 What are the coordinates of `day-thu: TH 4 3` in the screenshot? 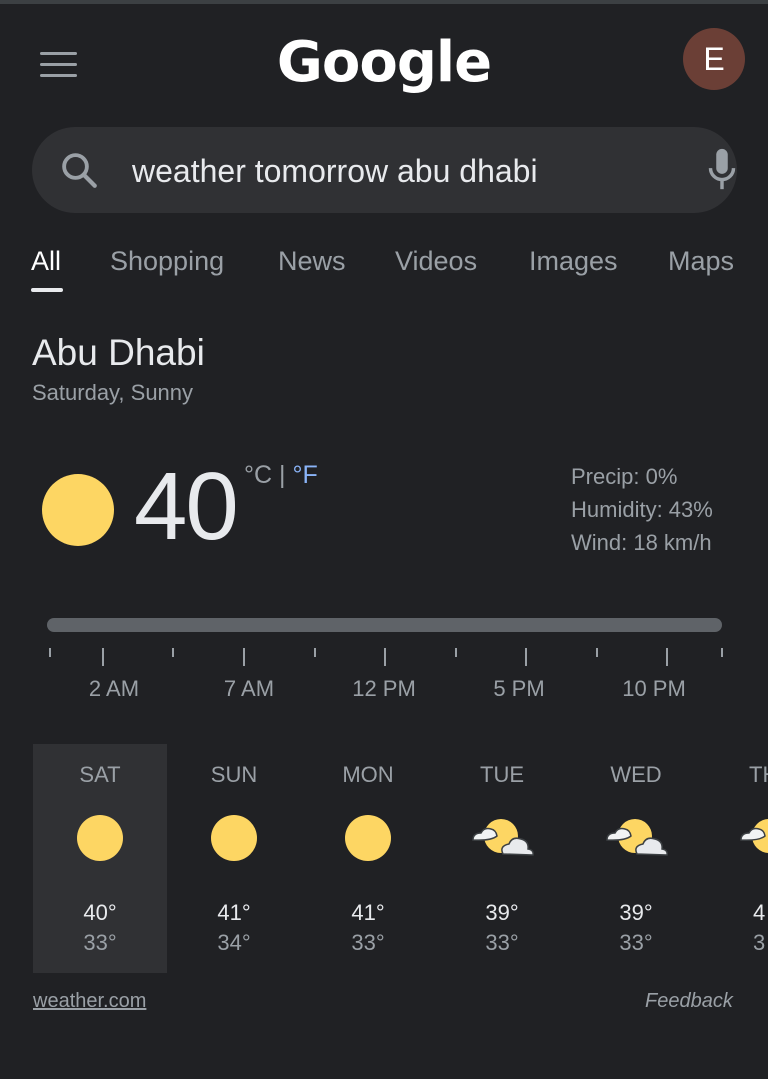 It's located at (735, 858).